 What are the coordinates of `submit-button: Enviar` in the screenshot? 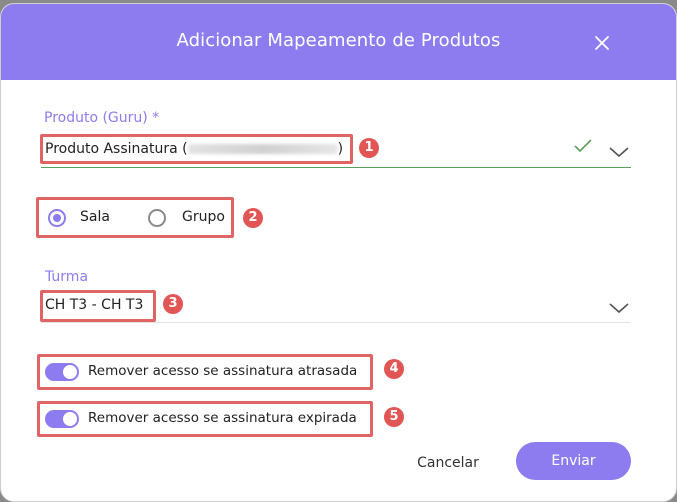 It's located at (573, 461).